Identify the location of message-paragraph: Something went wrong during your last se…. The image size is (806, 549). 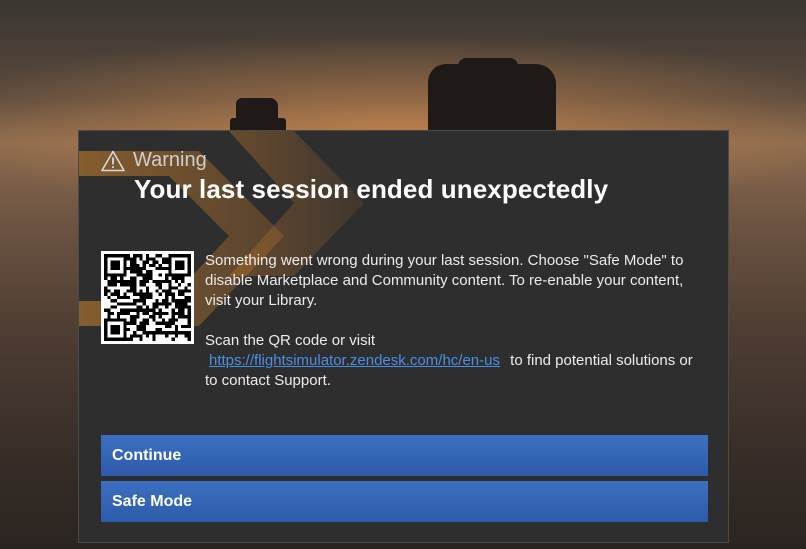
(444, 280).